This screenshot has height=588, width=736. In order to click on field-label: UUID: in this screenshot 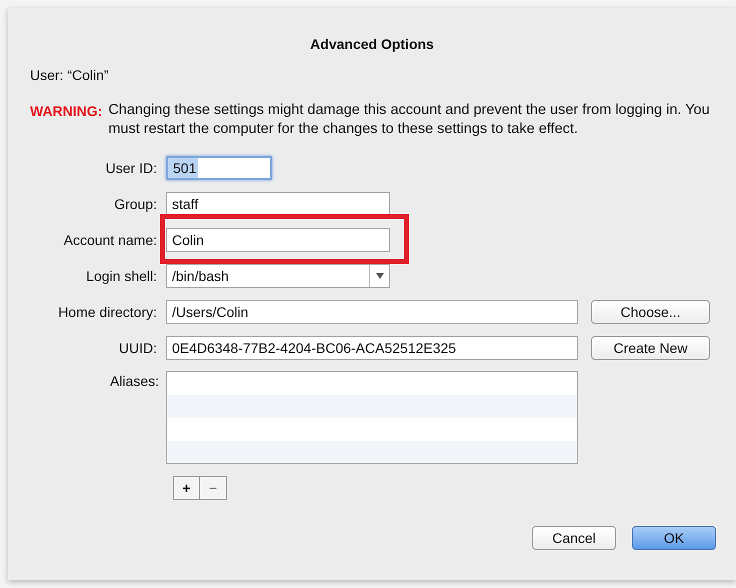, I will do `click(137, 348)`.